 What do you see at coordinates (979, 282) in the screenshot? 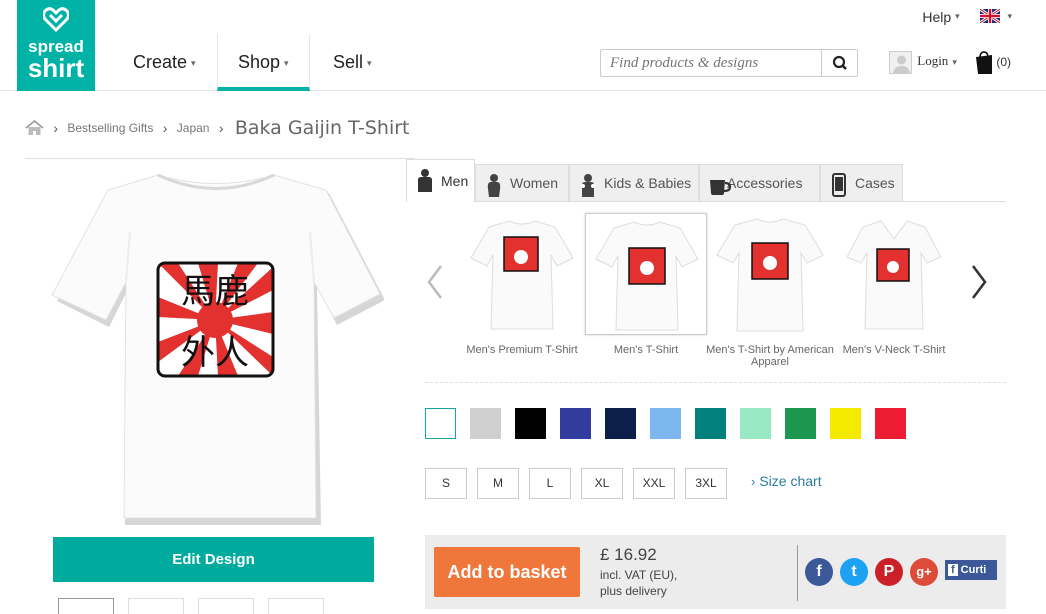
I see `carousel-next-button` at bounding box center [979, 282].